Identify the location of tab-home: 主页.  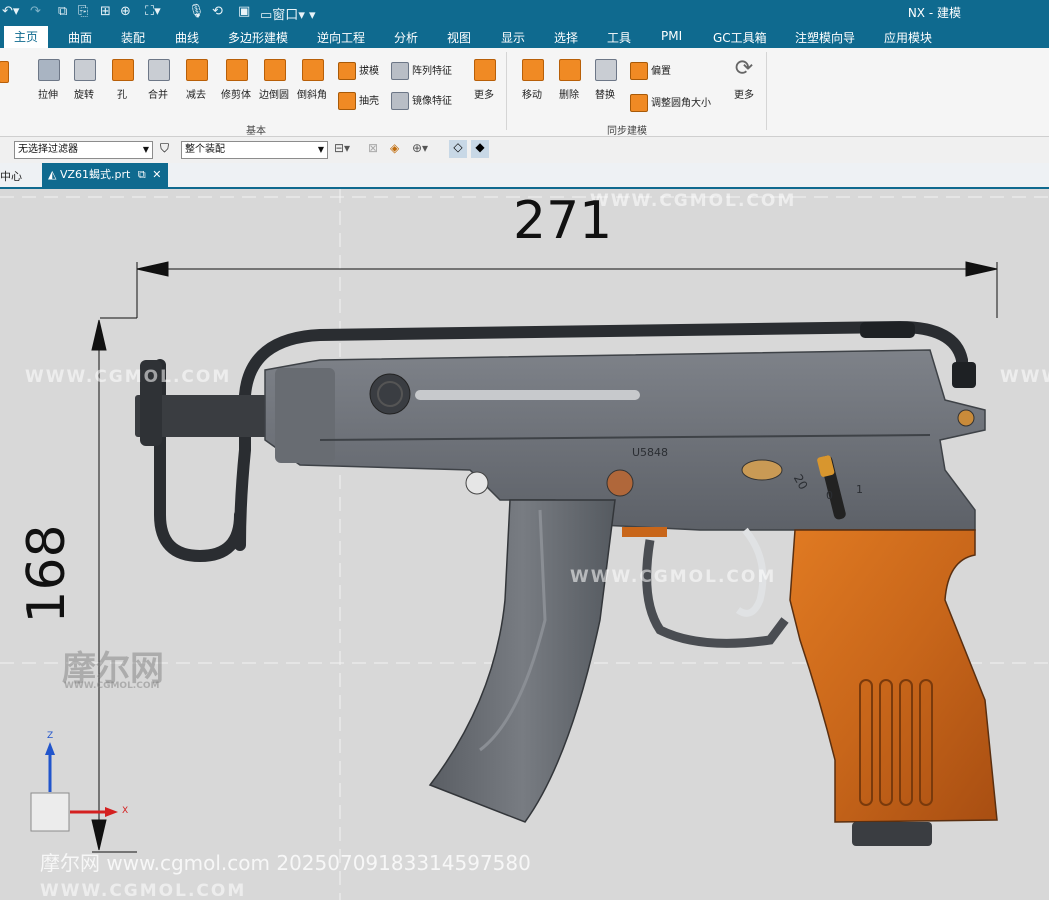
(26, 37).